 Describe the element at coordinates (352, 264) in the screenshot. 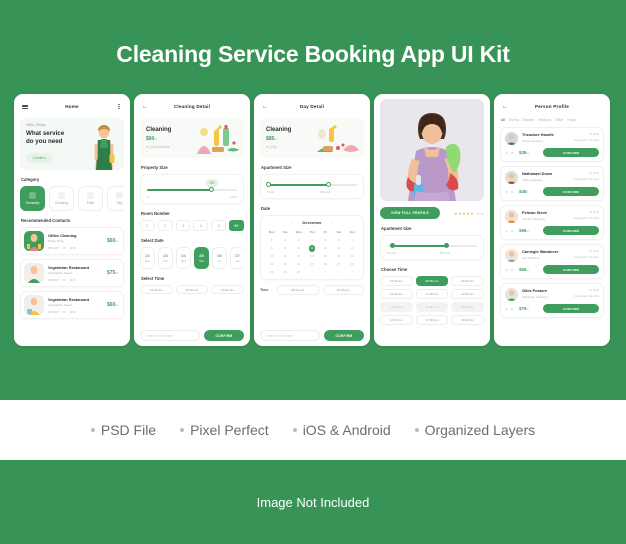

I see `calendar-day: 28` at that location.